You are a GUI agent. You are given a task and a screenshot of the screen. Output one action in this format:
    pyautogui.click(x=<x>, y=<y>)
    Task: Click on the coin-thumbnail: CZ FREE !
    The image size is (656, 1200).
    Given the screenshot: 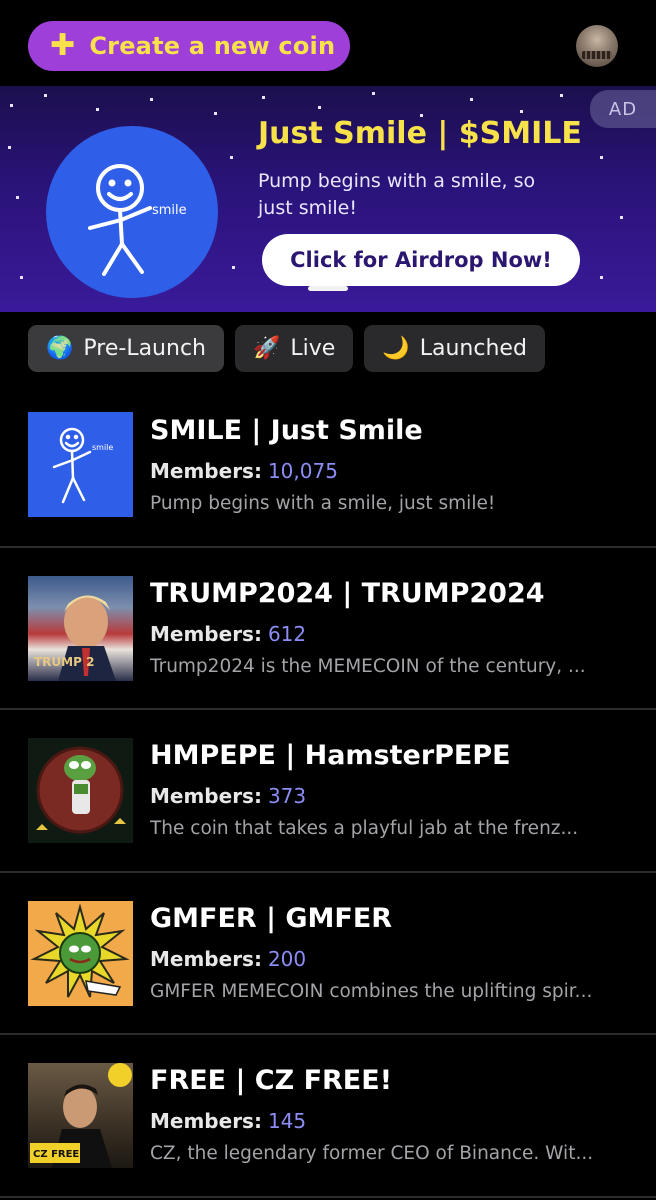 What is the action you would take?
    pyautogui.click(x=80, y=1115)
    